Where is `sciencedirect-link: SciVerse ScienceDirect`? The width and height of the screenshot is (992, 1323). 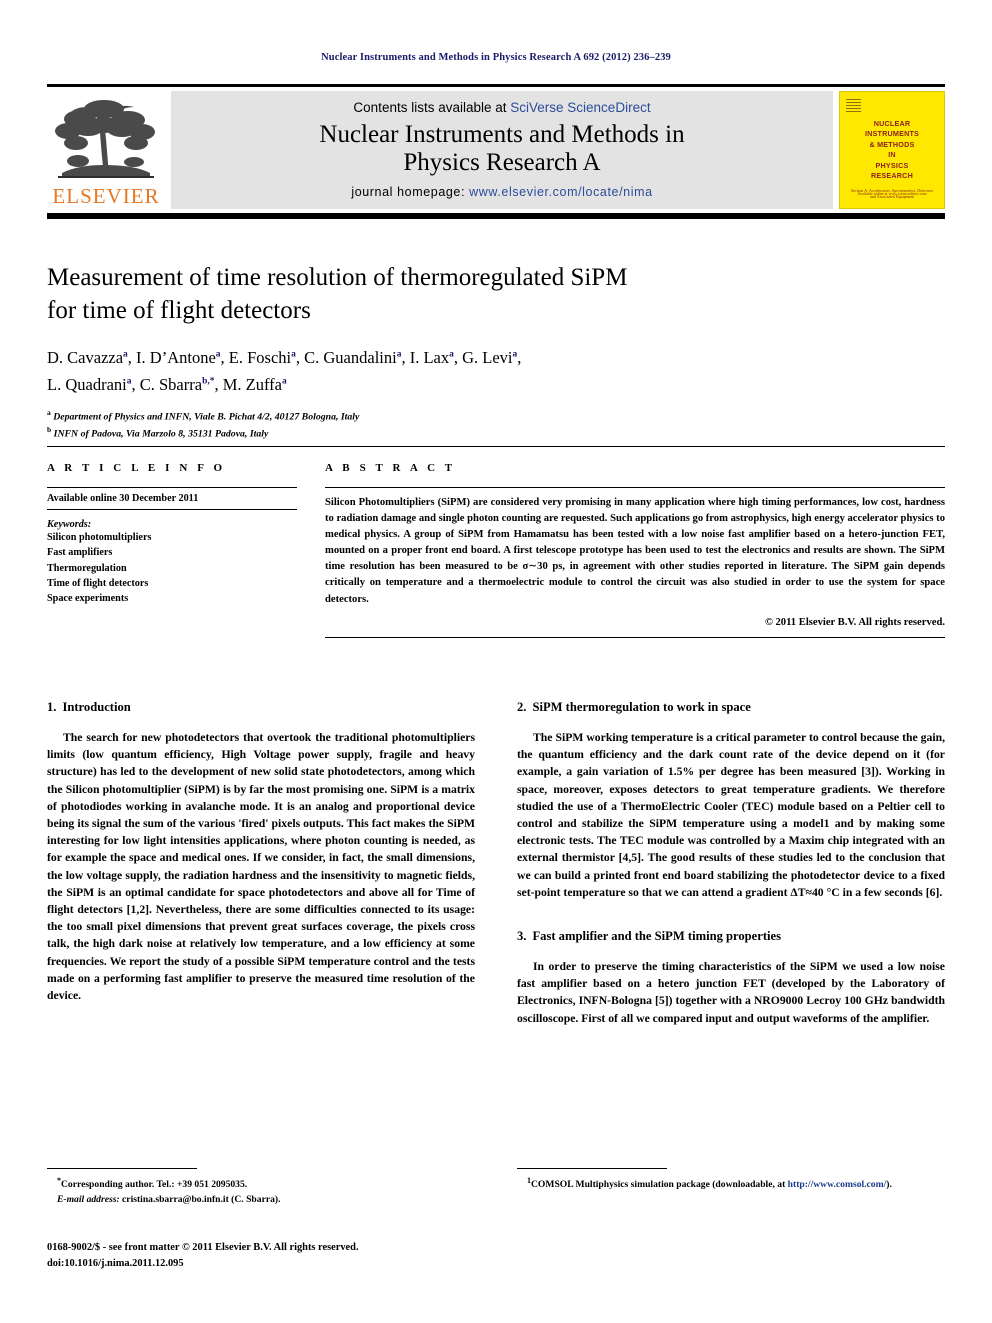
sciencedirect-link: SciVerse ScienceDirect is located at coordinates (580, 107).